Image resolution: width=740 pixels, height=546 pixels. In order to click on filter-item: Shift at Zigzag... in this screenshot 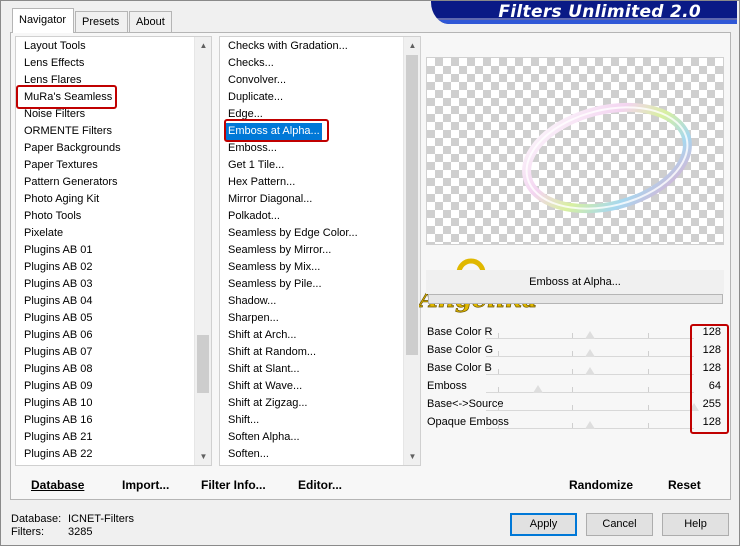, I will do `click(267, 403)`.